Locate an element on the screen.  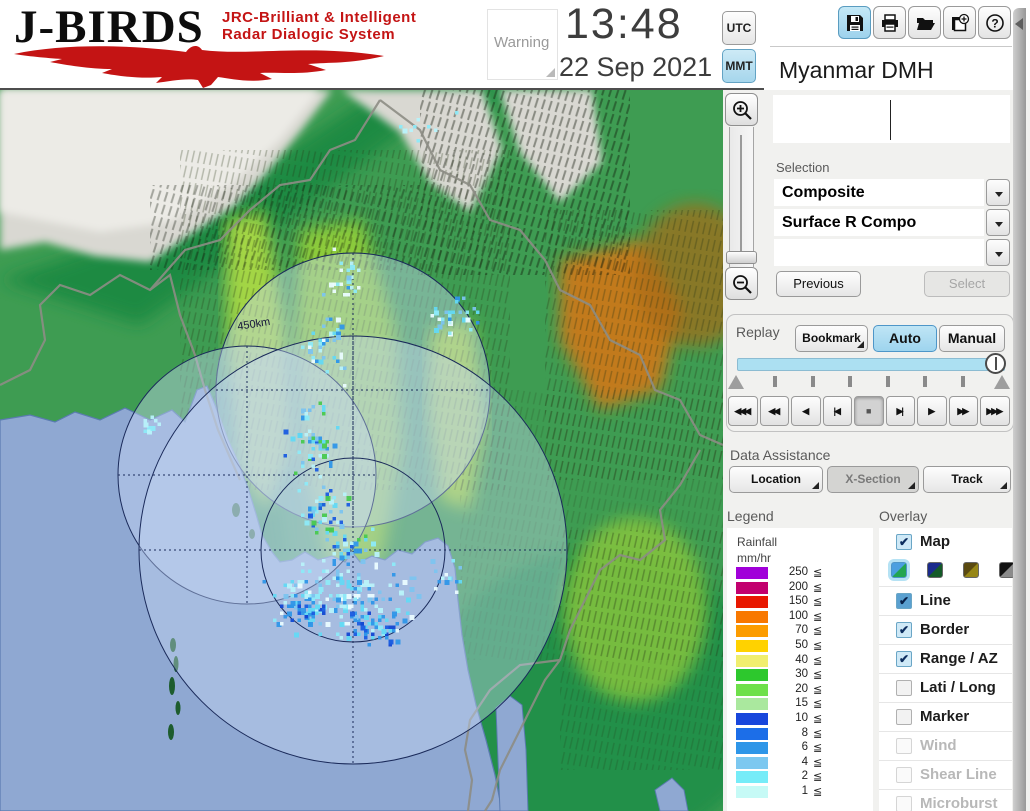
handle-line is located at coordinates (996, 363).